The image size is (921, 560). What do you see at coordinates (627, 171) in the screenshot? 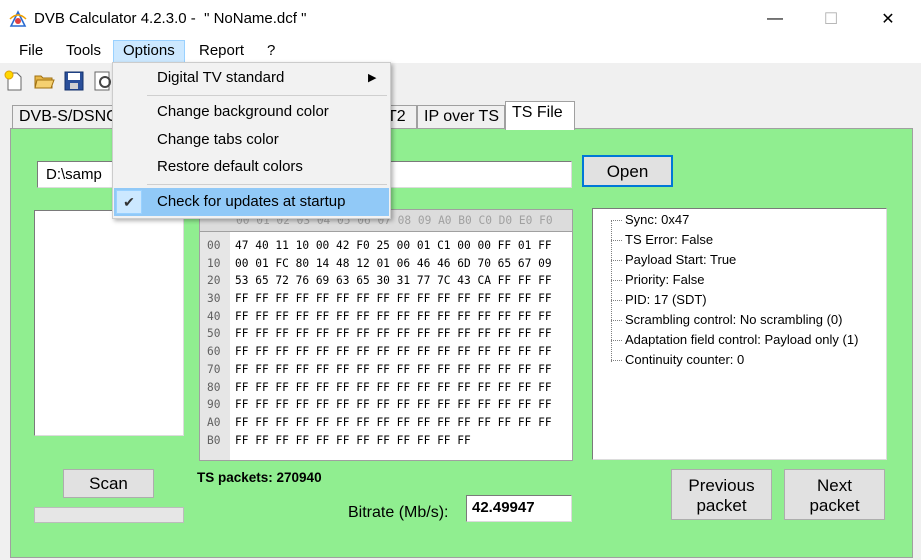
I see `open-button: Open` at bounding box center [627, 171].